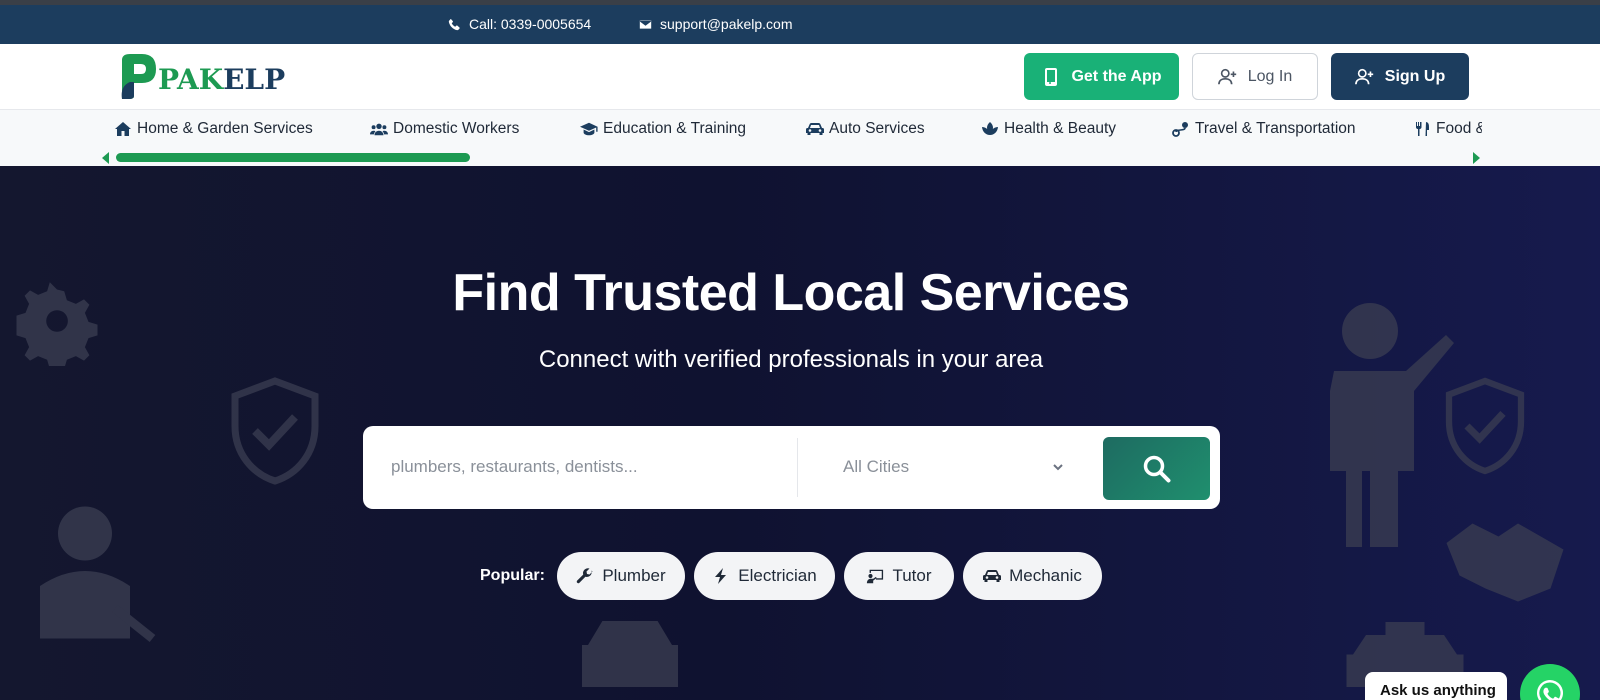 The image size is (1600, 700). I want to click on phone-icon, so click(454, 24).